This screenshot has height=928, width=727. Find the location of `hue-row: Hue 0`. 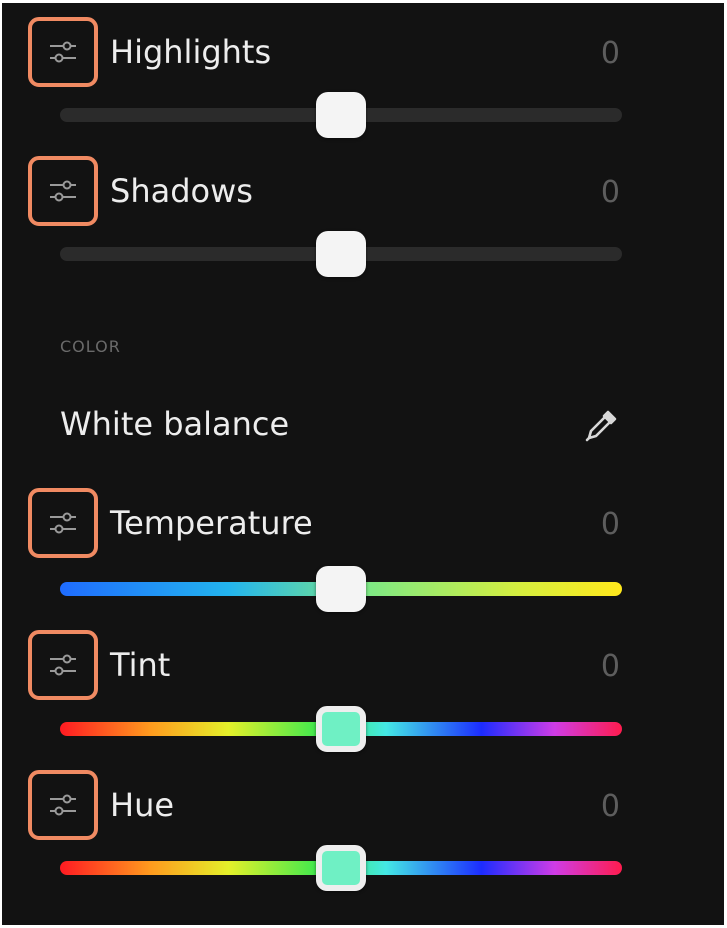

hue-row: Hue 0 is located at coordinates (312, 805).